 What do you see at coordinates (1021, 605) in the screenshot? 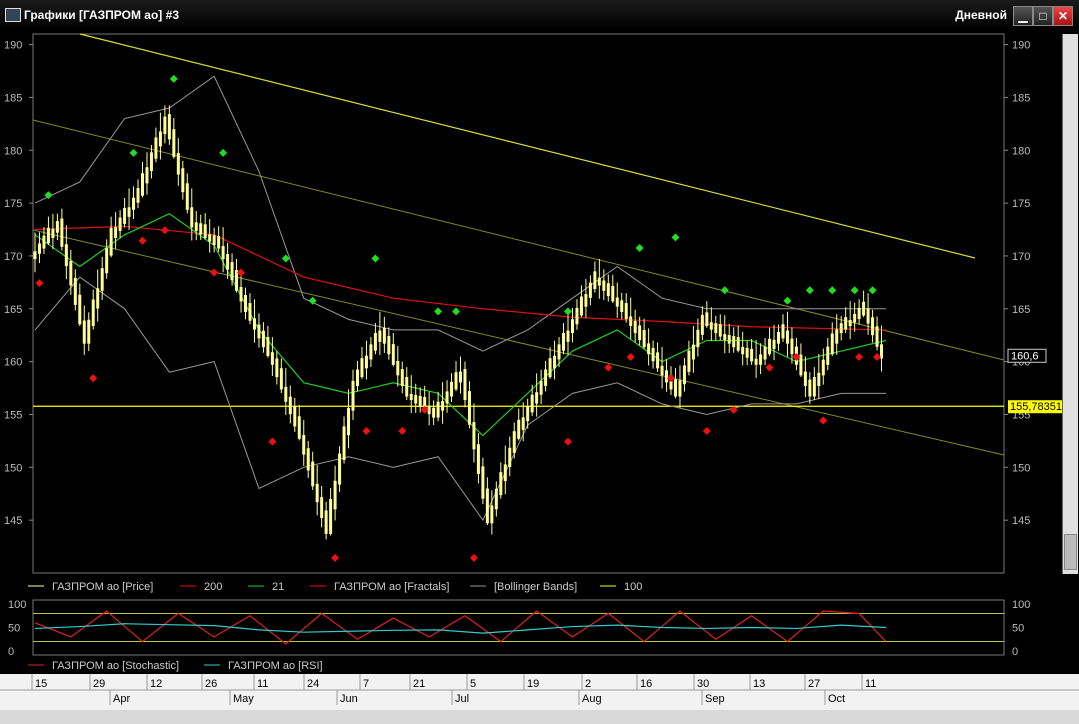
I see `osc-tick-label-right: 100` at bounding box center [1021, 605].